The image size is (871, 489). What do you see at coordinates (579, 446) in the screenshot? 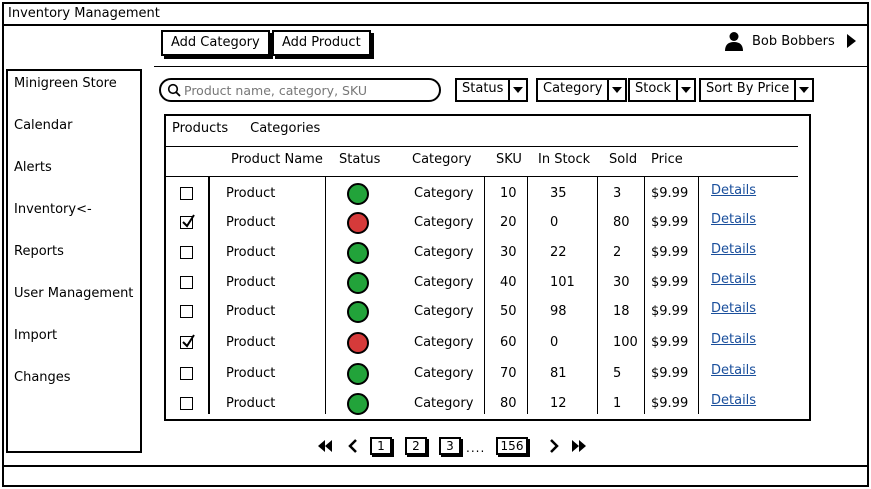
I see `last-page-icon` at bounding box center [579, 446].